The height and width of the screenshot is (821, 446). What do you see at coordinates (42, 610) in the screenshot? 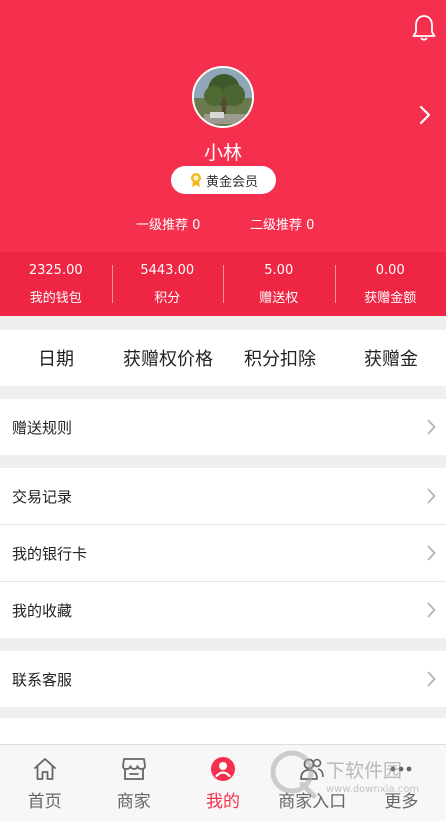
I see `menu-label: 我的收藏` at bounding box center [42, 610].